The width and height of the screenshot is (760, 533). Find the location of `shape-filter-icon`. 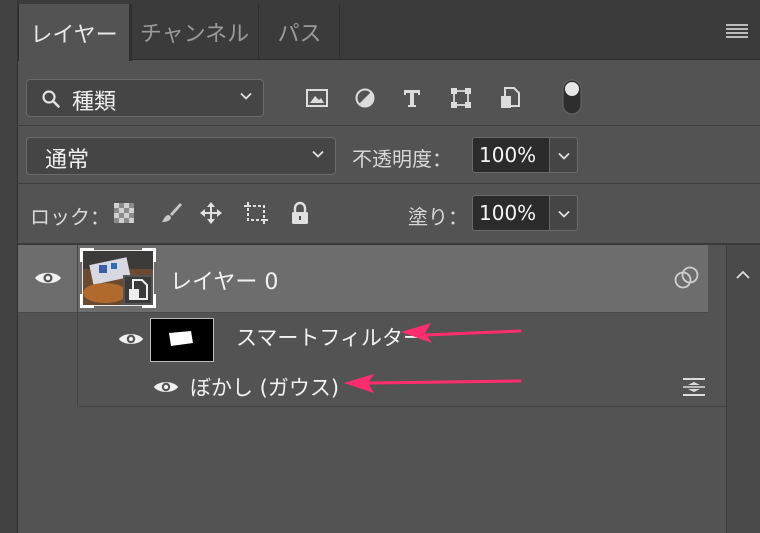

shape-filter-icon is located at coordinates (461, 98).